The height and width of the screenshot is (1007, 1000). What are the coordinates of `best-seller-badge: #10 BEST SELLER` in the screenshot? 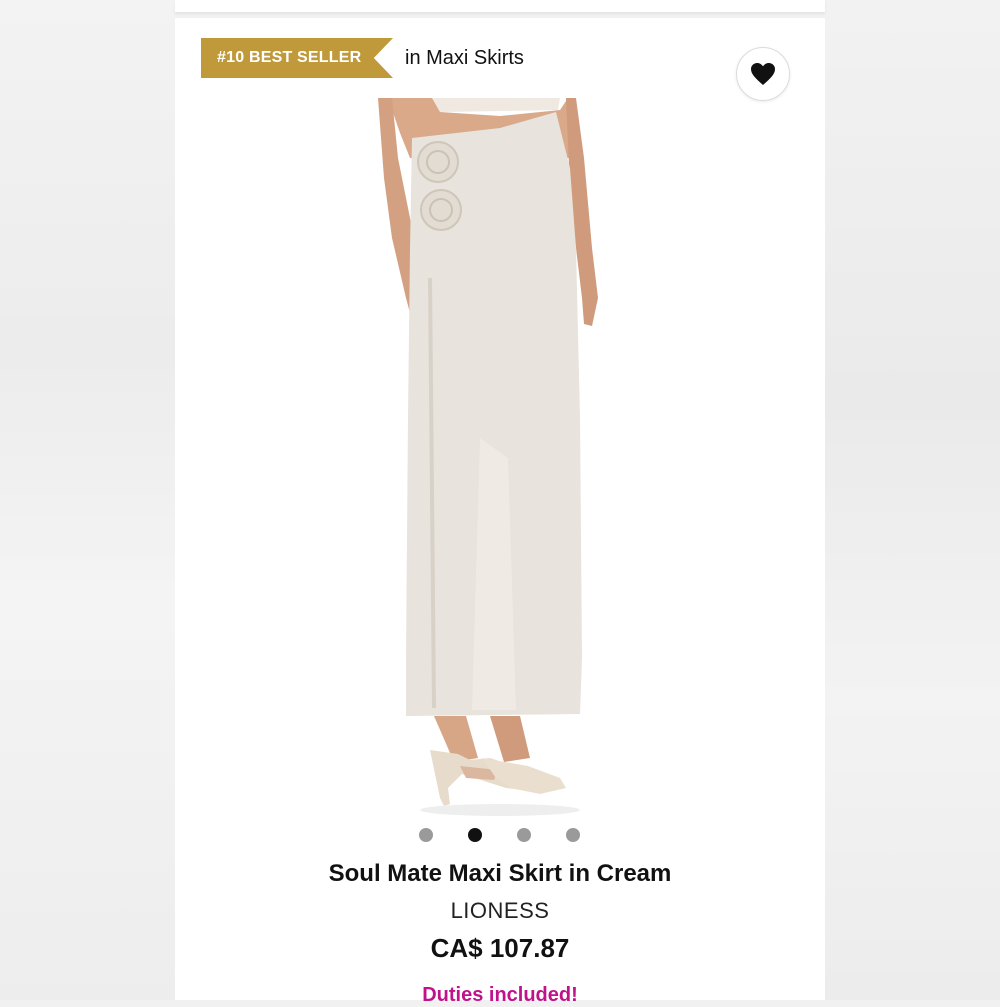 It's located at (297, 58).